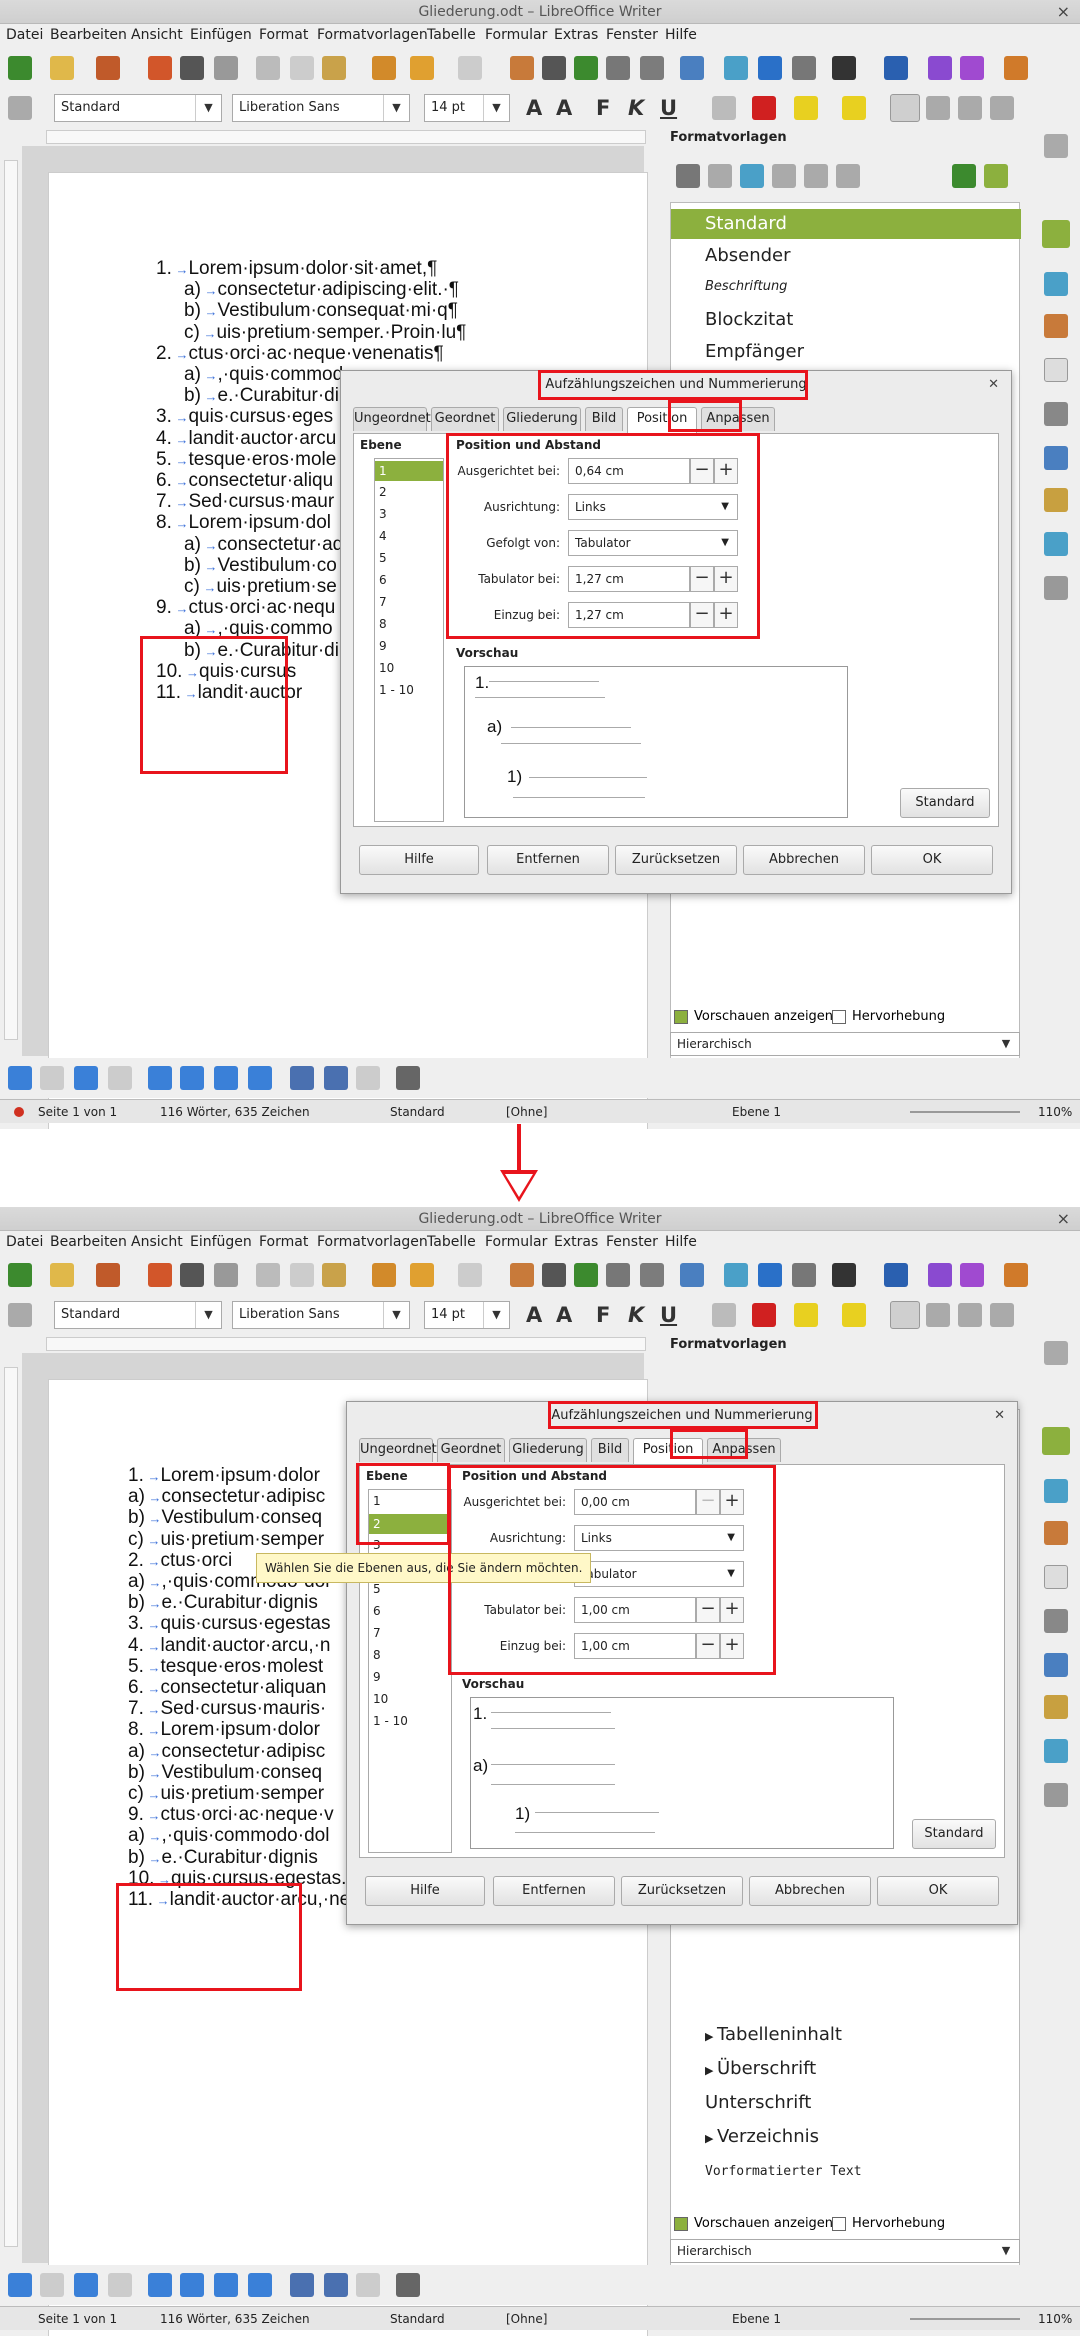  What do you see at coordinates (325, 333) in the screenshot?
I see `outline-line: c) →uis·pretium·semper.·Proin·lu¶` at bounding box center [325, 333].